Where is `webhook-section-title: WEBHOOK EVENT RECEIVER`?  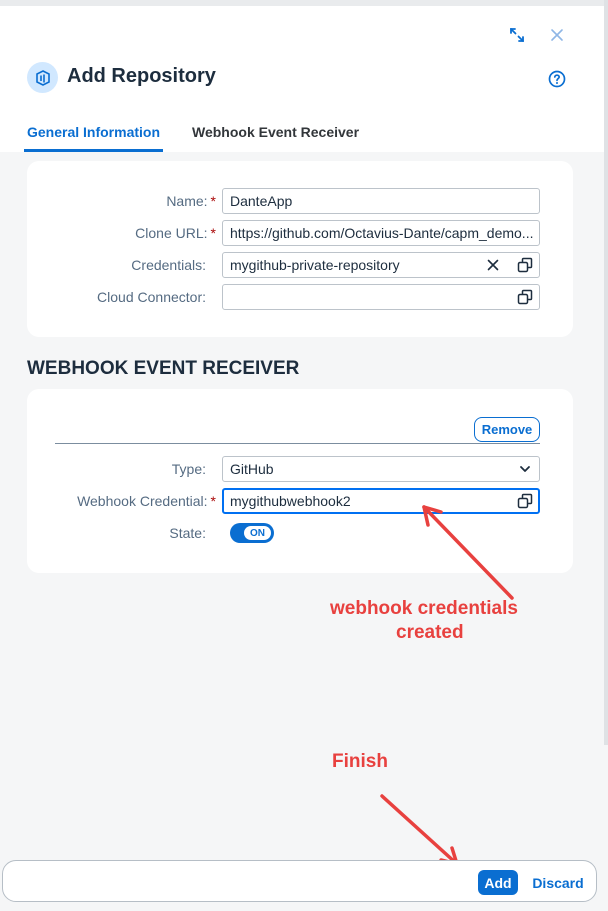 webhook-section-title: WEBHOOK EVENT RECEIVER is located at coordinates (163, 368).